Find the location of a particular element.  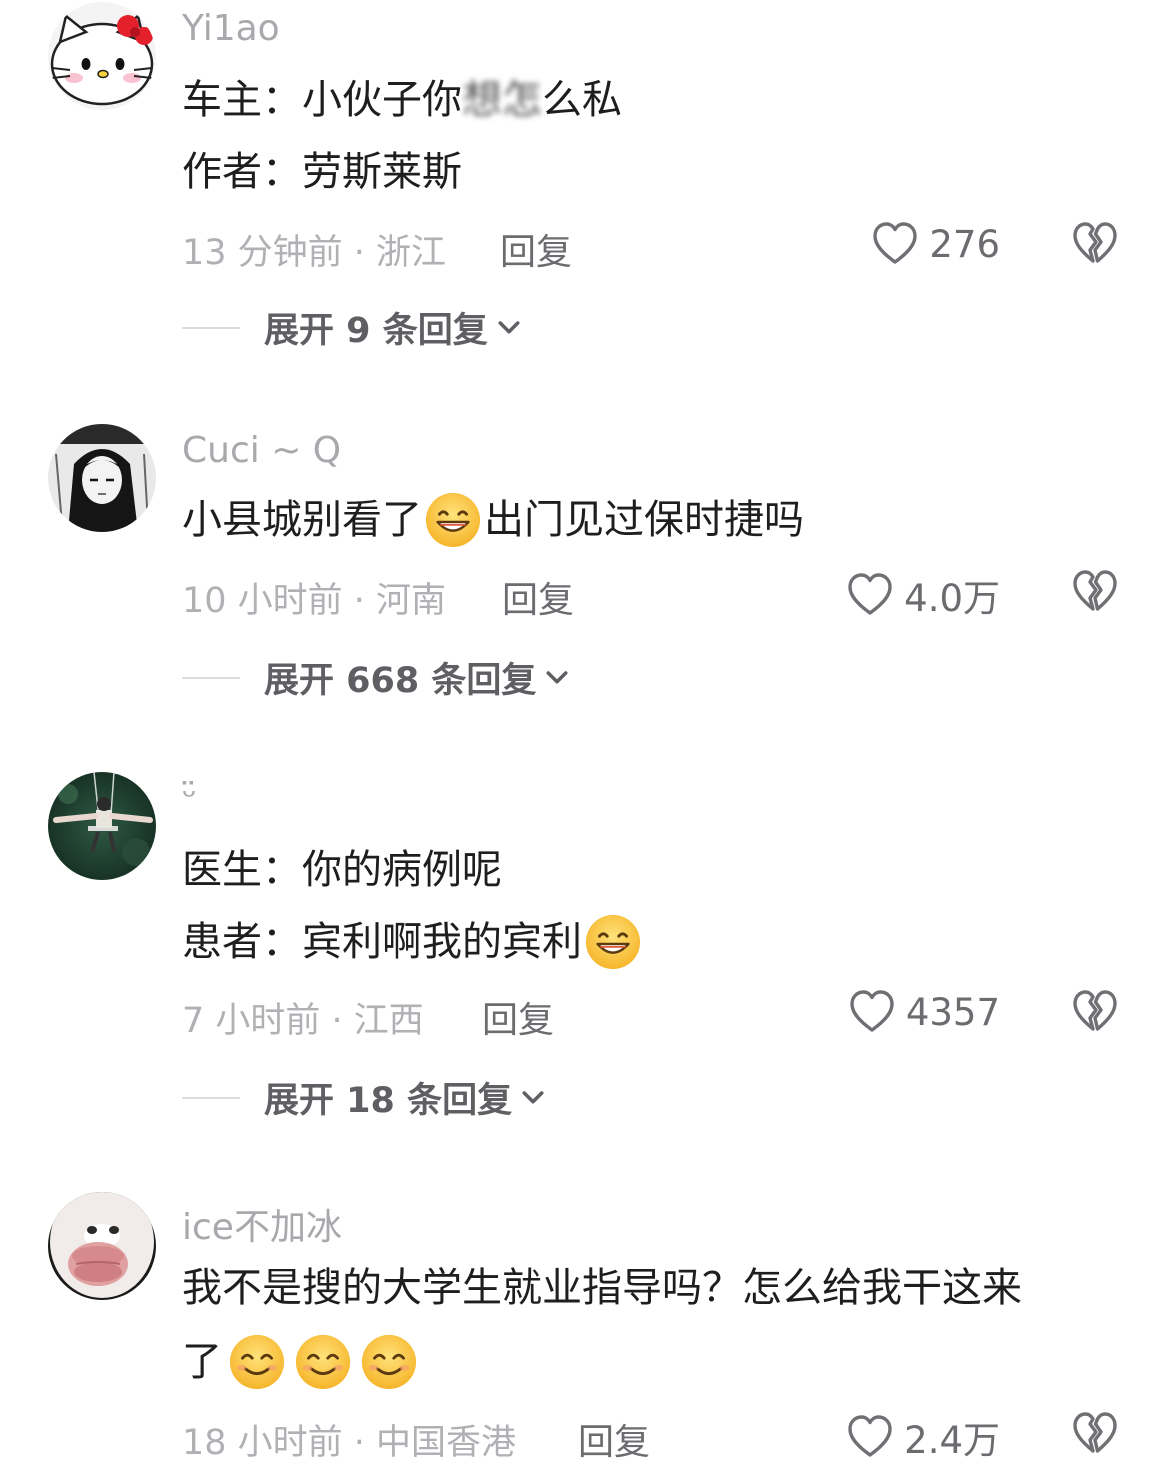

username: ᵕ̈ is located at coordinates (189, 796).